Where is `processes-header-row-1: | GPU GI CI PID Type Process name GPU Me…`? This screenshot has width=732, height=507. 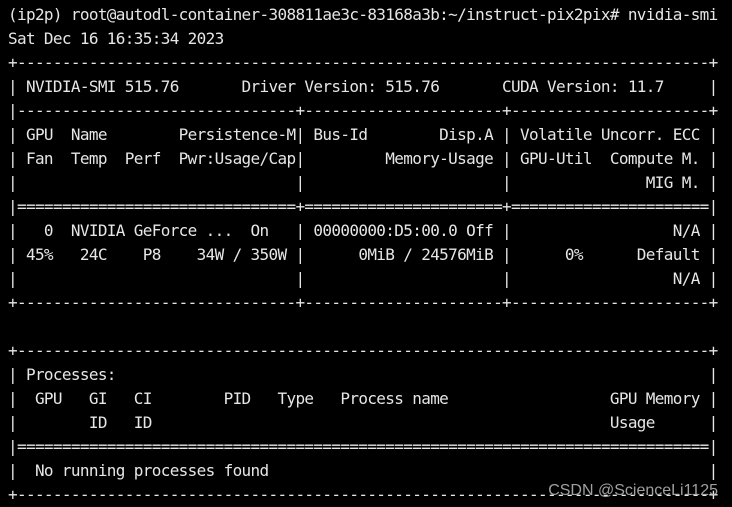 processes-header-row-1: | GPU GI CI PID Type Process name GPU Me… is located at coordinates (363, 398).